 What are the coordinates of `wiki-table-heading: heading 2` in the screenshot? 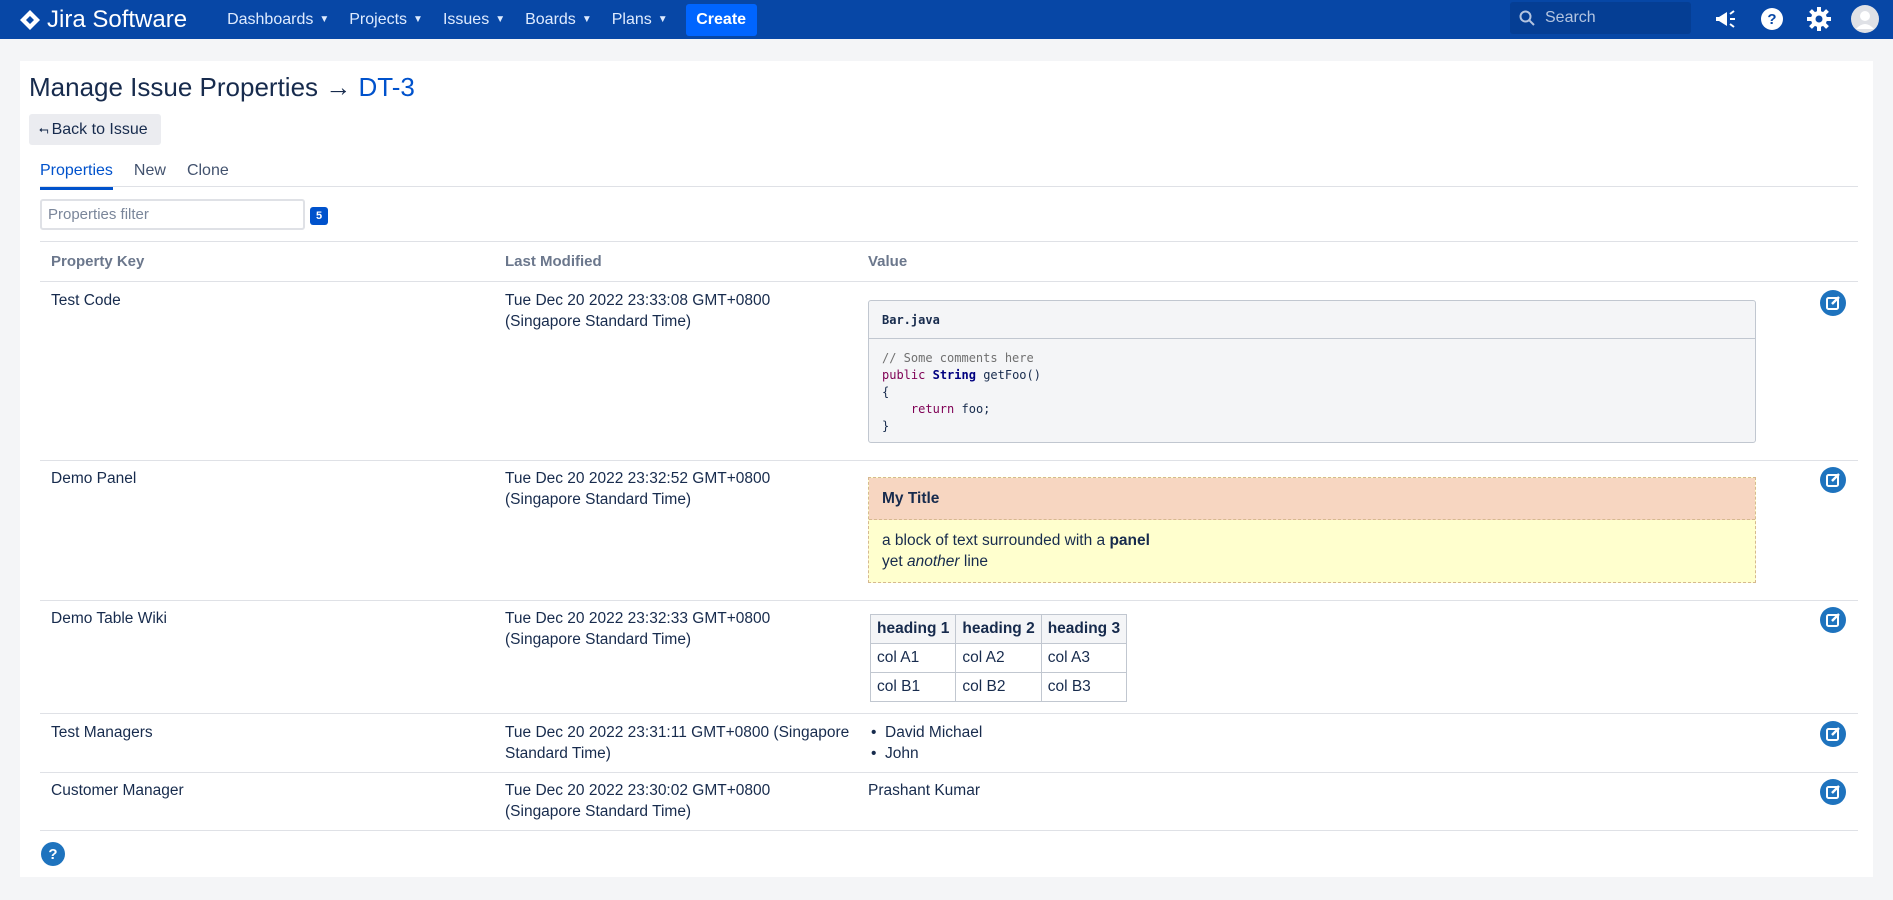 It's located at (998, 629).